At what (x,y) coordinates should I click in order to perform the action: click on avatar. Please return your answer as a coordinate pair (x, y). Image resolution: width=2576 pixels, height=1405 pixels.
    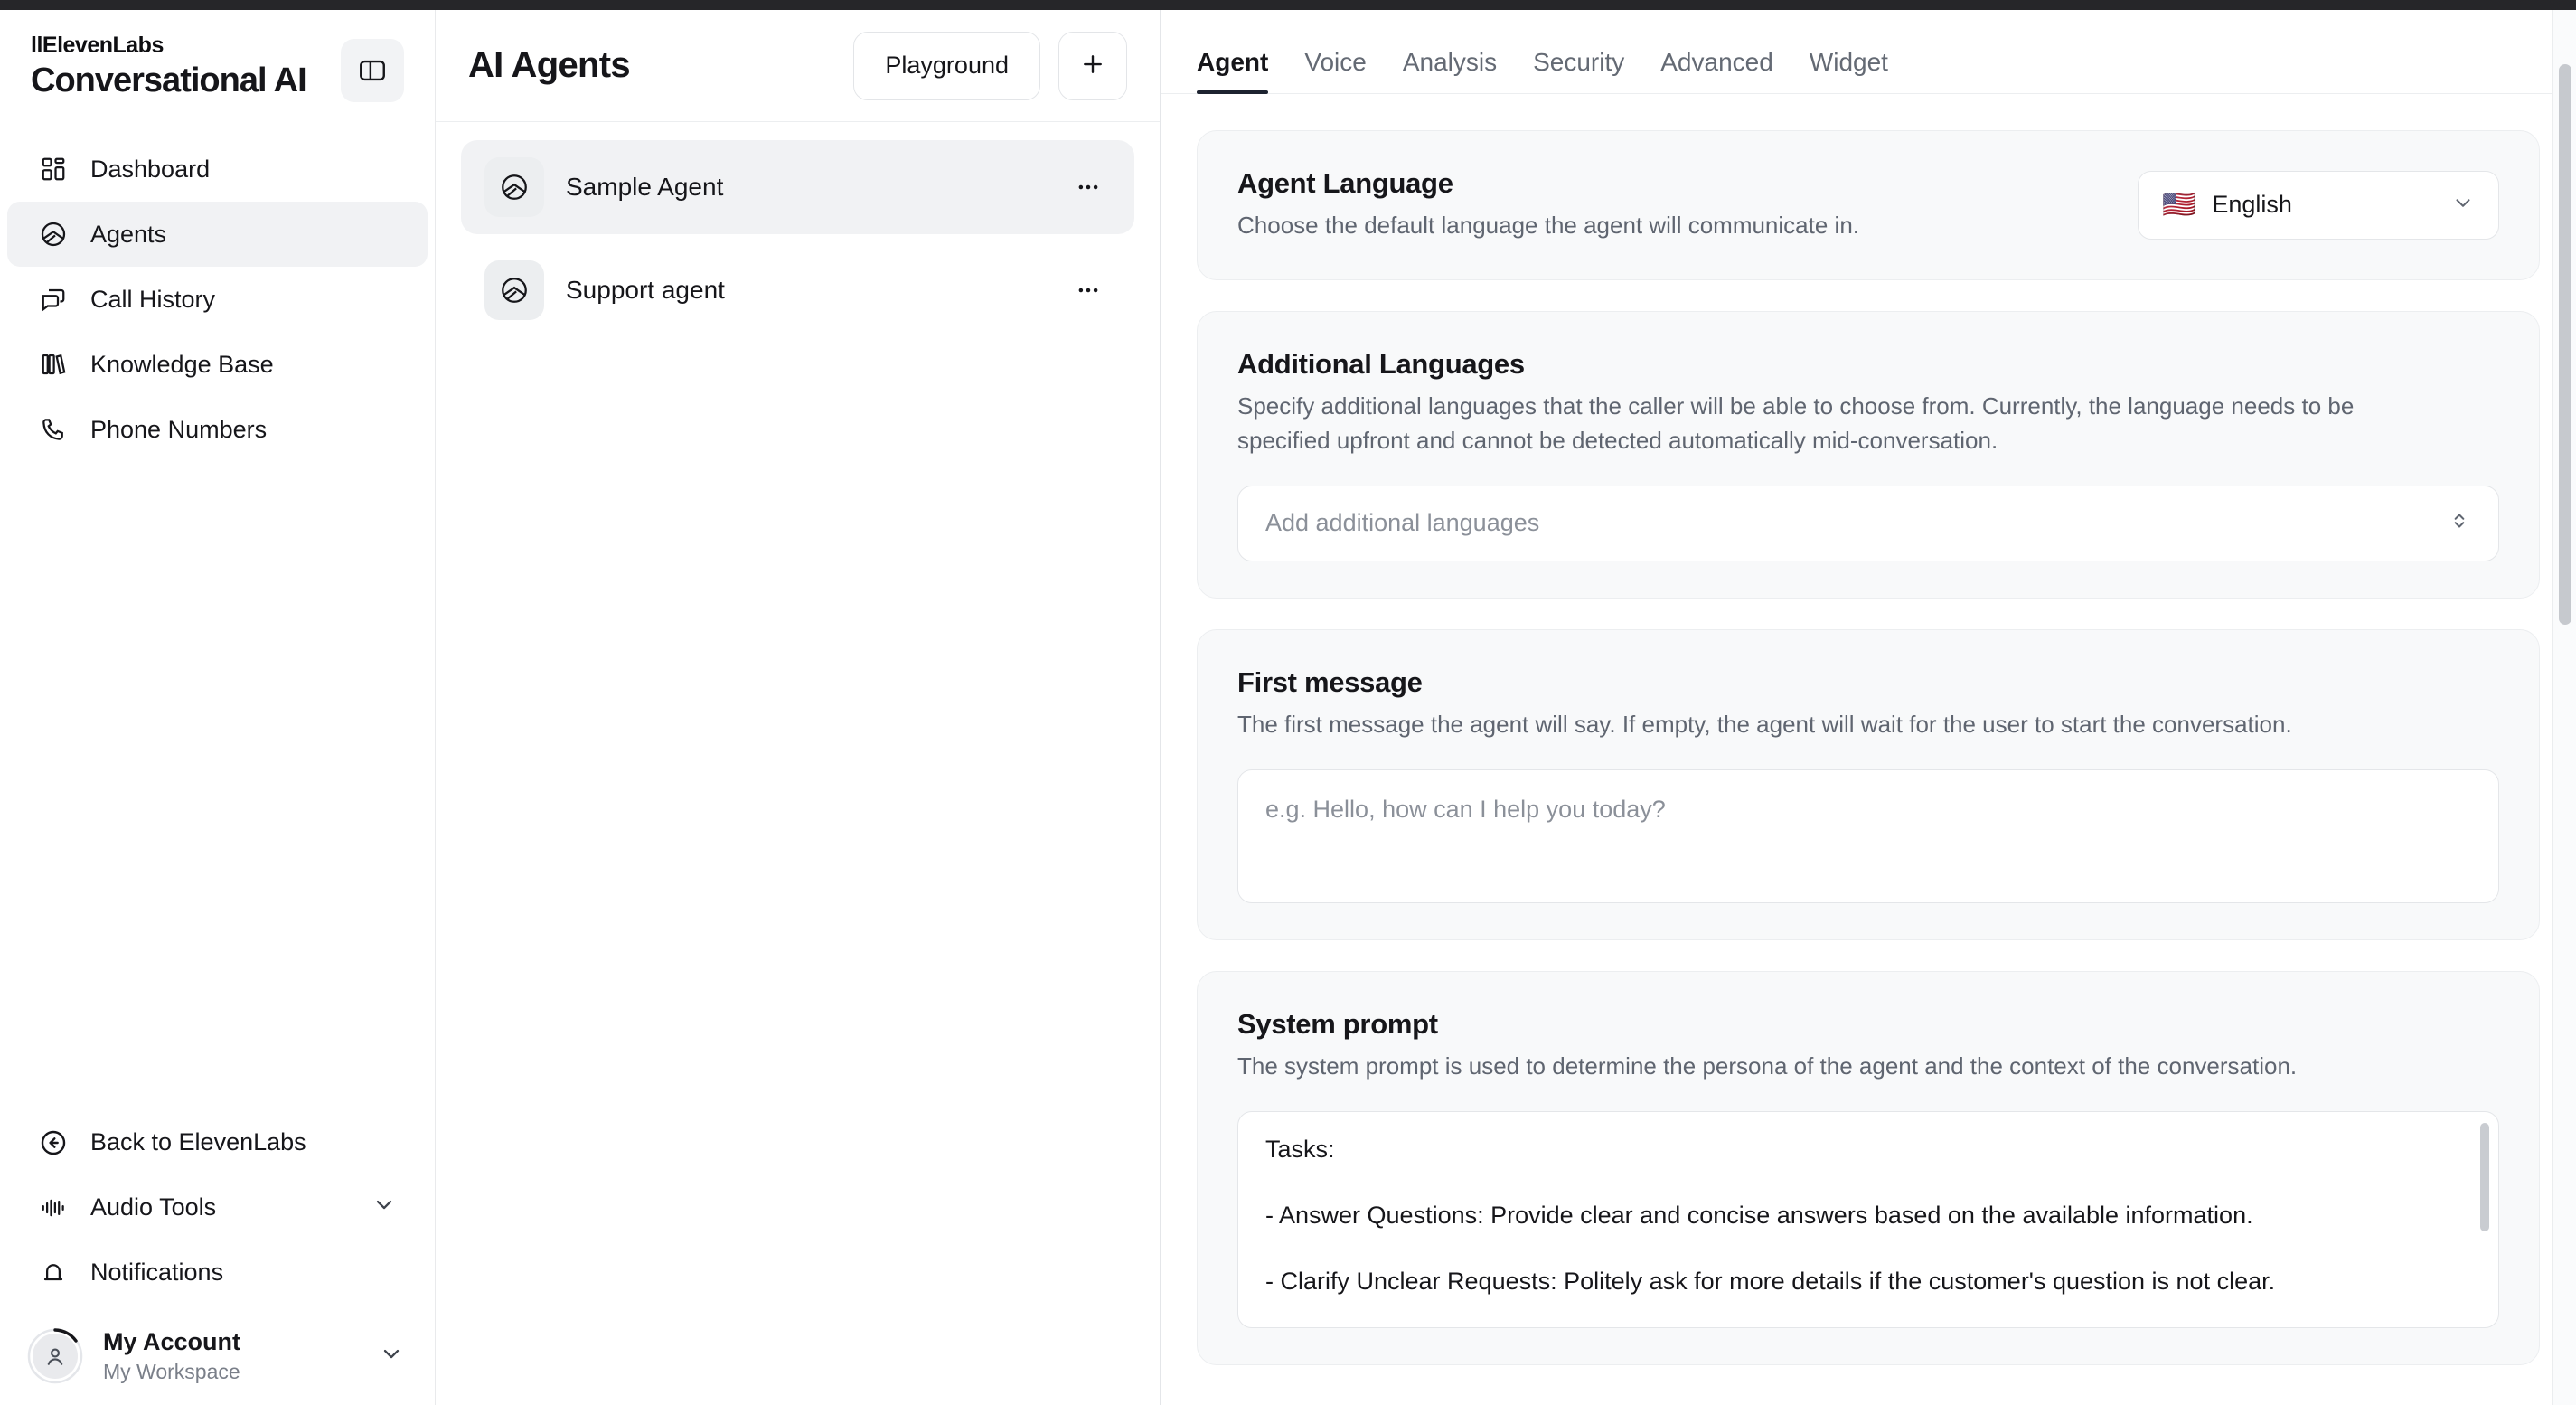
    Looking at the image, I should click on (55, 1356).